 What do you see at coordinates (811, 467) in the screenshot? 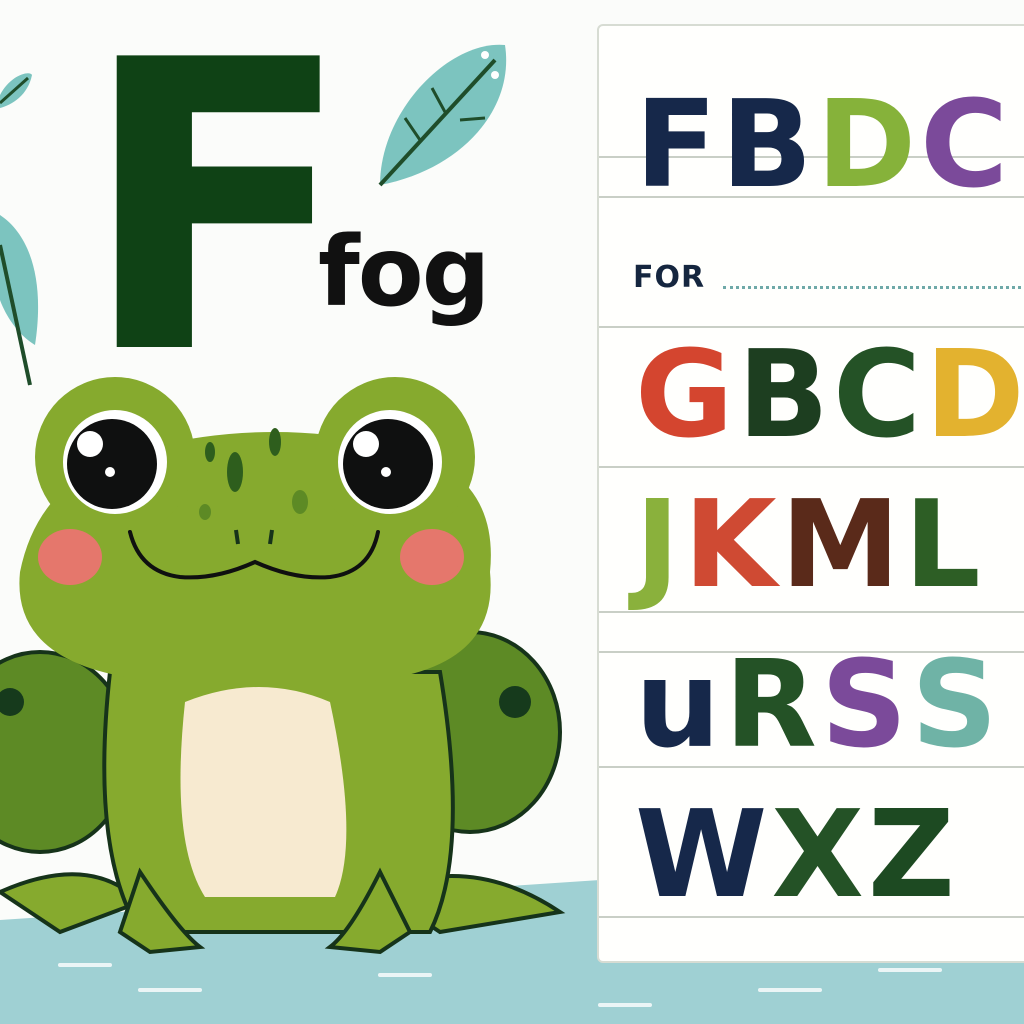
I see `chart-rule` at bounding box center [811, 467].